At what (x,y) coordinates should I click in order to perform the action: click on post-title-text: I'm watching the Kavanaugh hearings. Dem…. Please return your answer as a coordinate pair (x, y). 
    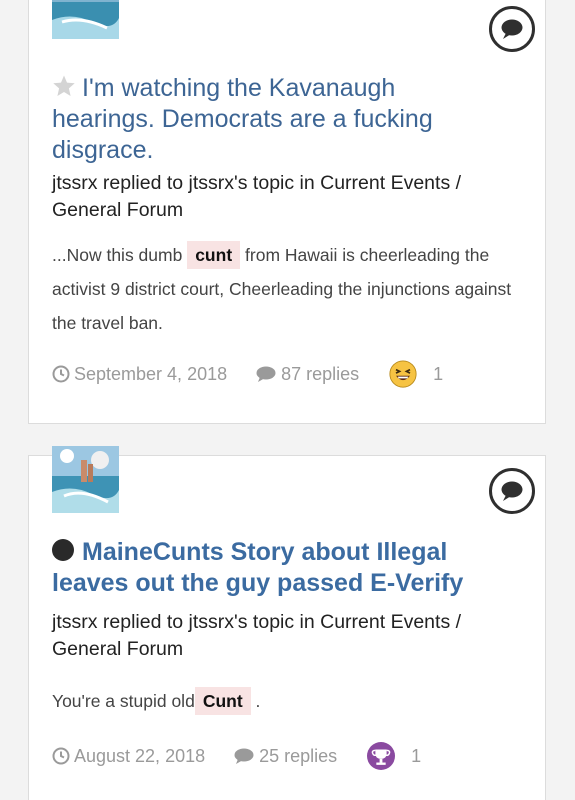
    Looking at the image, I should click on (242, 119).